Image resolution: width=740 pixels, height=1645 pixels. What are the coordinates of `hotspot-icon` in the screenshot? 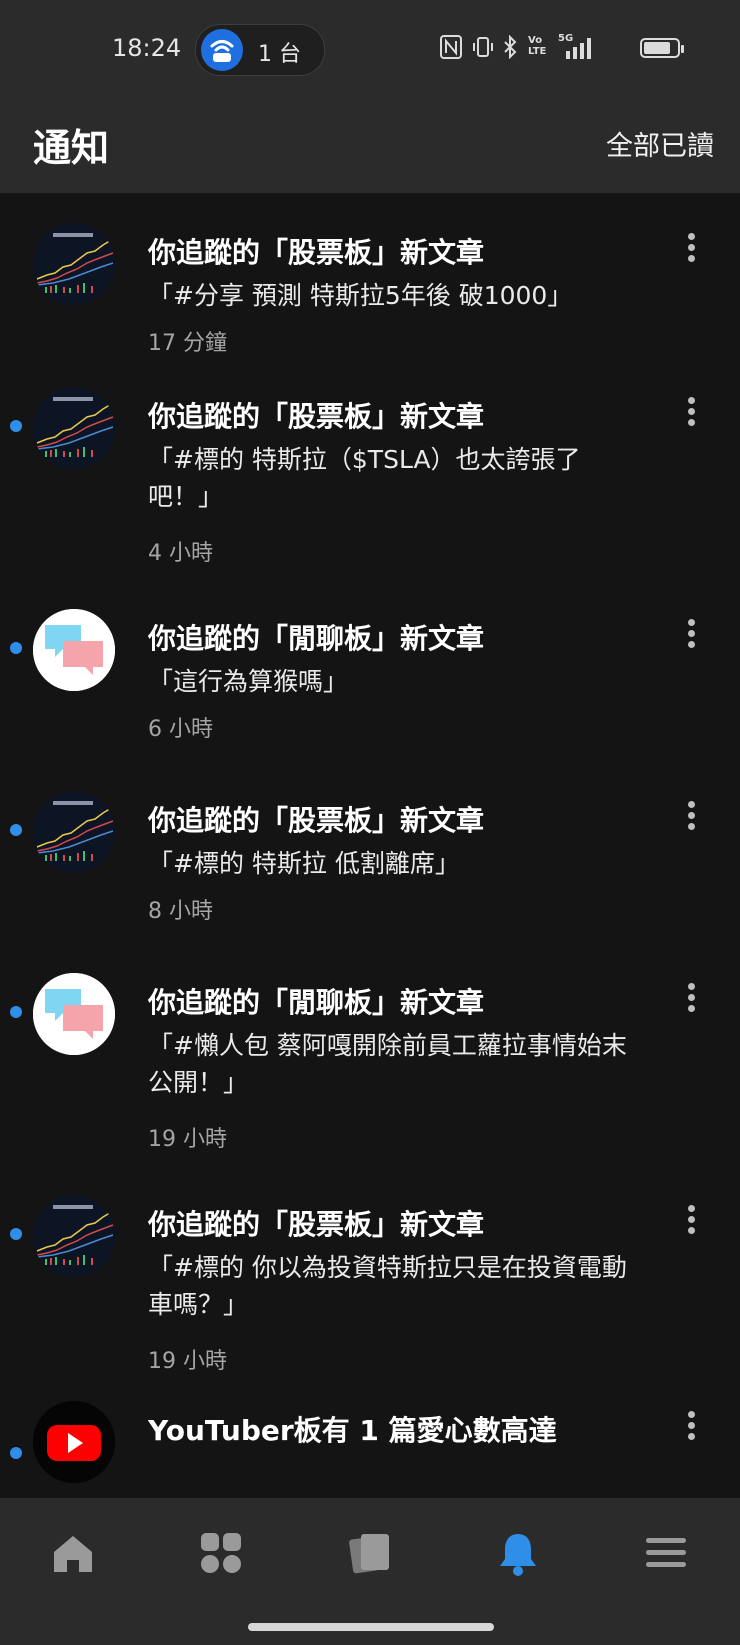 It's located at (222, 50).